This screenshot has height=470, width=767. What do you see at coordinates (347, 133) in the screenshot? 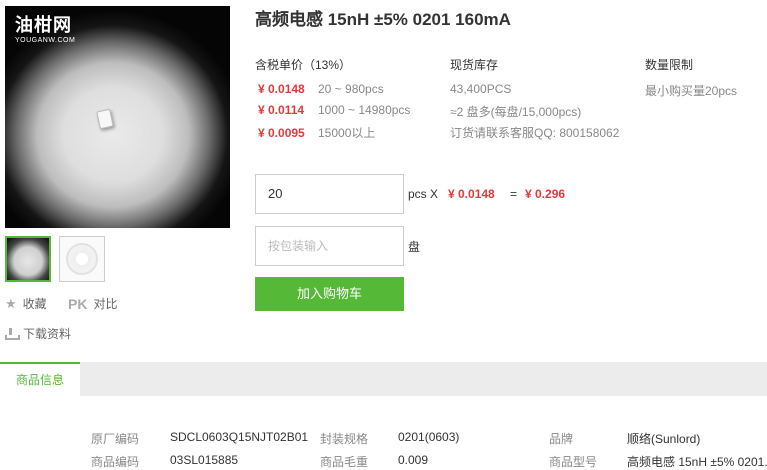
I see `tier-qty: 15000以上` at bounding box center [347, 133].